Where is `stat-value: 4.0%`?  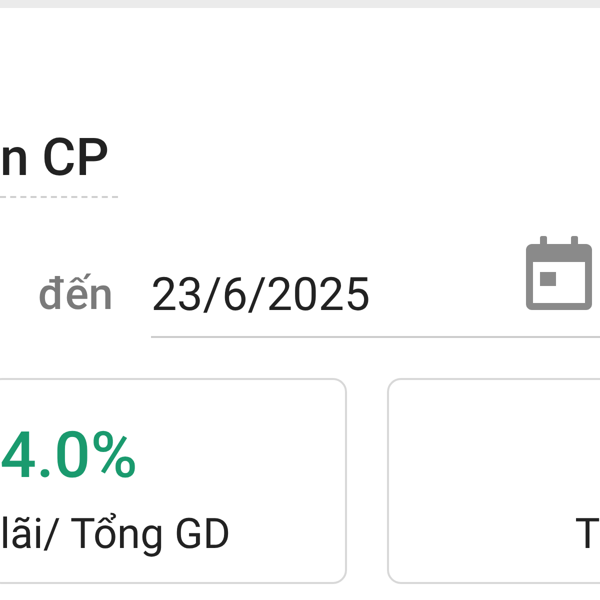
stat-value: 4.0% is located at coordinates (69, 456).